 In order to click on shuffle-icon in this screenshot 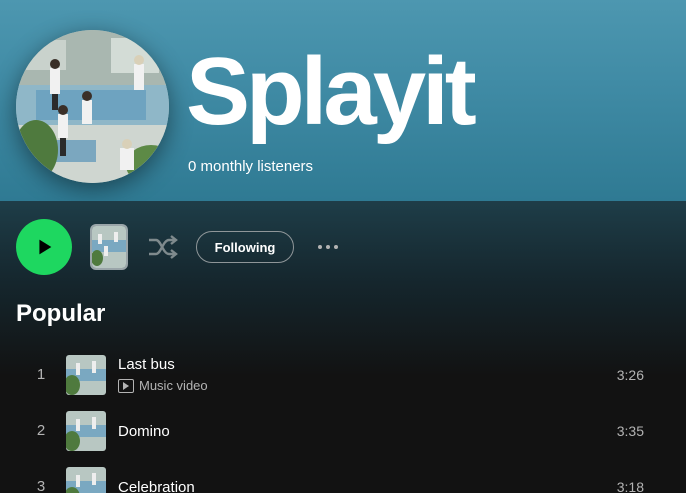, I will do `click(163, 247)`.